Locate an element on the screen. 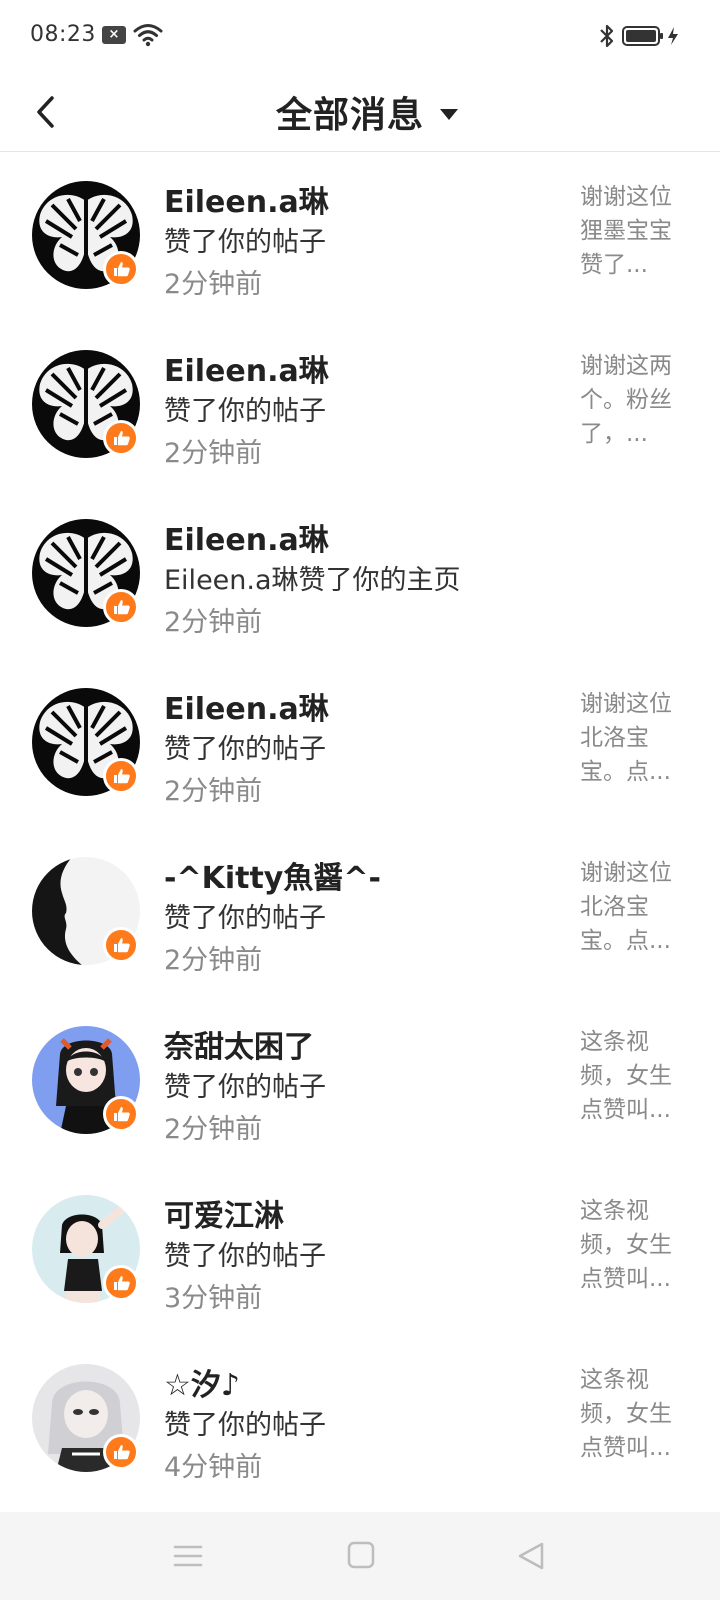  message-time: 3分钟前 is located at coordinates (213, 1298).